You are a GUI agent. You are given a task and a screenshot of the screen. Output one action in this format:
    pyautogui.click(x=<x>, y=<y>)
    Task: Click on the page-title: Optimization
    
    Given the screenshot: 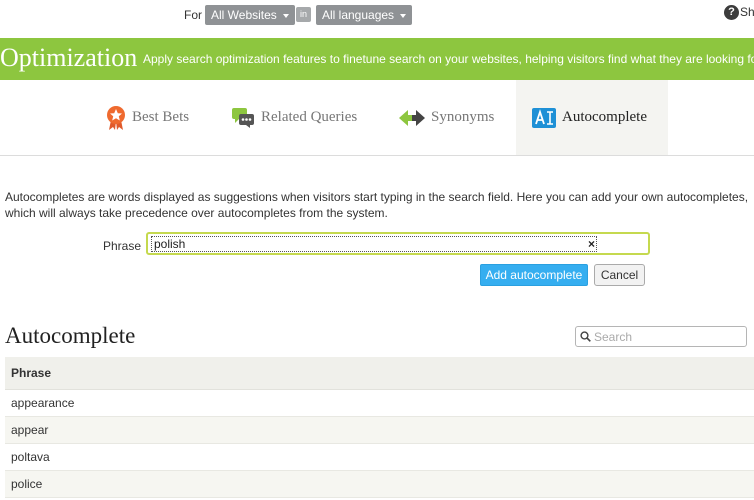 What is the action you would take?
    pyautogui.click(x=69, y=57)
    